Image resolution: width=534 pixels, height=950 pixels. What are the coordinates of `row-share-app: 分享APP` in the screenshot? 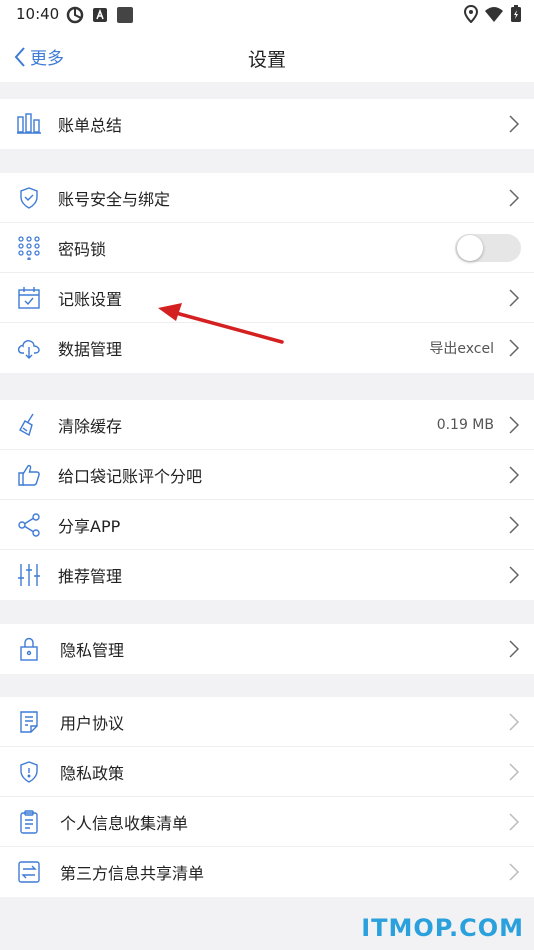 It's located at (267, 525).